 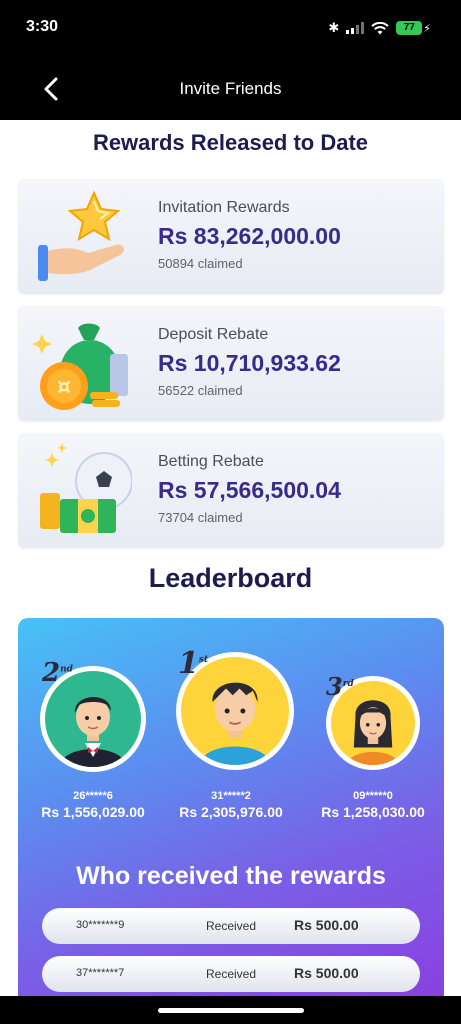 What do you see at coordinates (66, 669) in the screenshot?
I see `rank-suffix: nd` at bounding box center [66, 669].